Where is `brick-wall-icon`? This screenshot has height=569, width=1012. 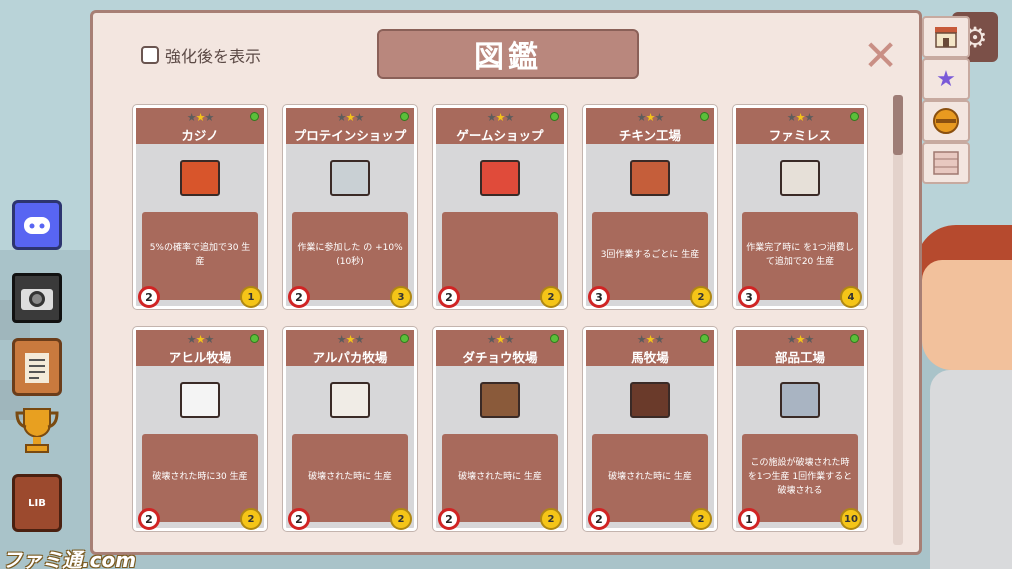 brick-wall-icon is located at coordinates (946, 163).